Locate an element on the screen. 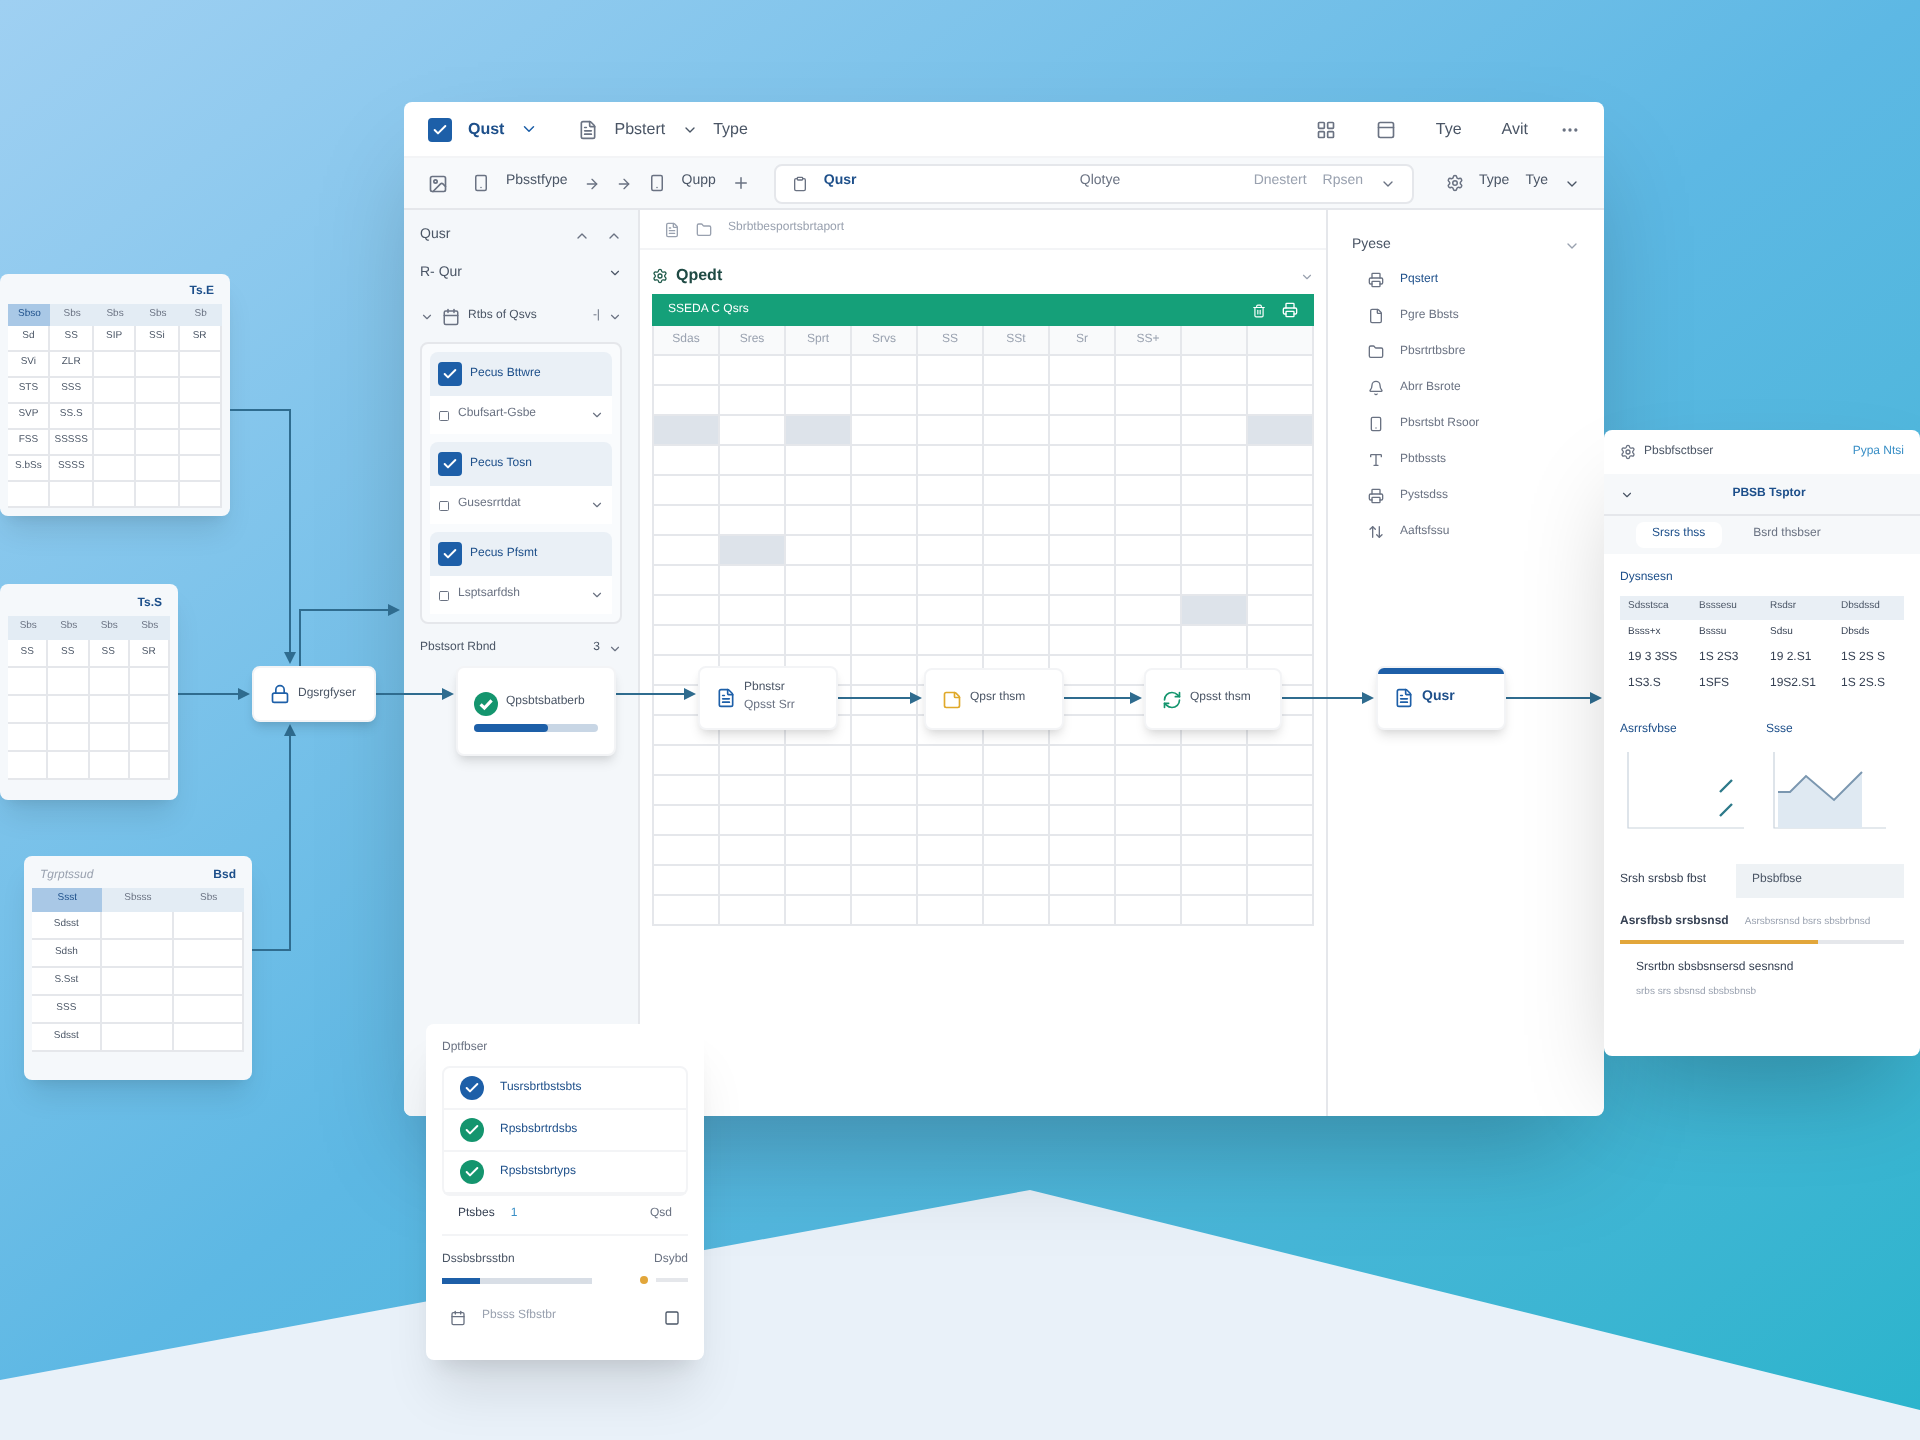  menu-item: Type is located at coordinates (730, 129).